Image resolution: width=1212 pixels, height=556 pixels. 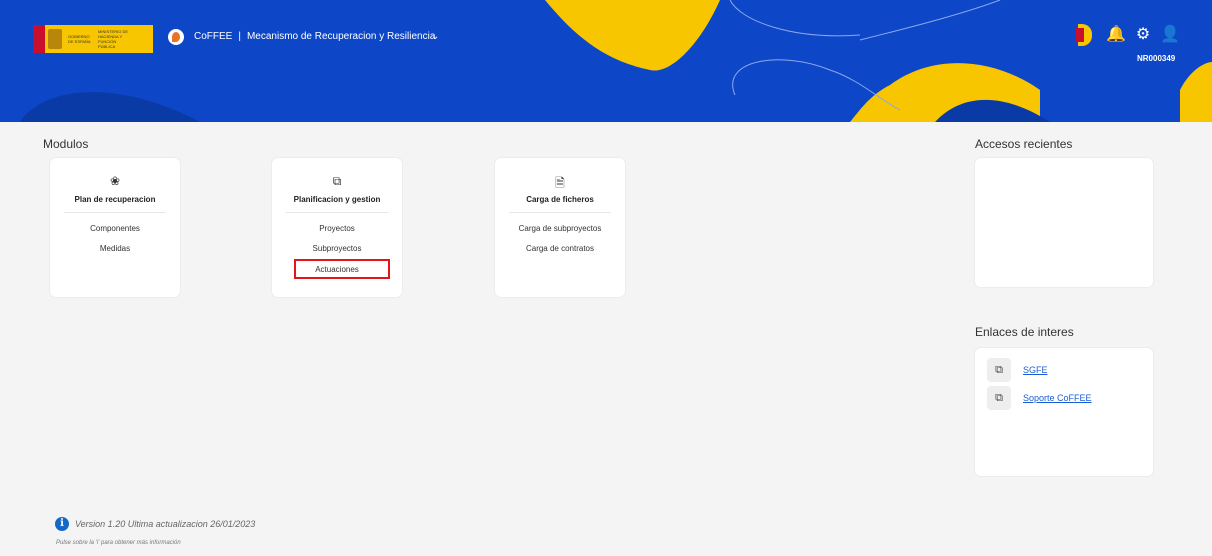 I want to click on ministry-logo-text: MINISTERIO DE HACIENDA Y FUNCIÓN PÚBLICA, so click(x=113, y=39).